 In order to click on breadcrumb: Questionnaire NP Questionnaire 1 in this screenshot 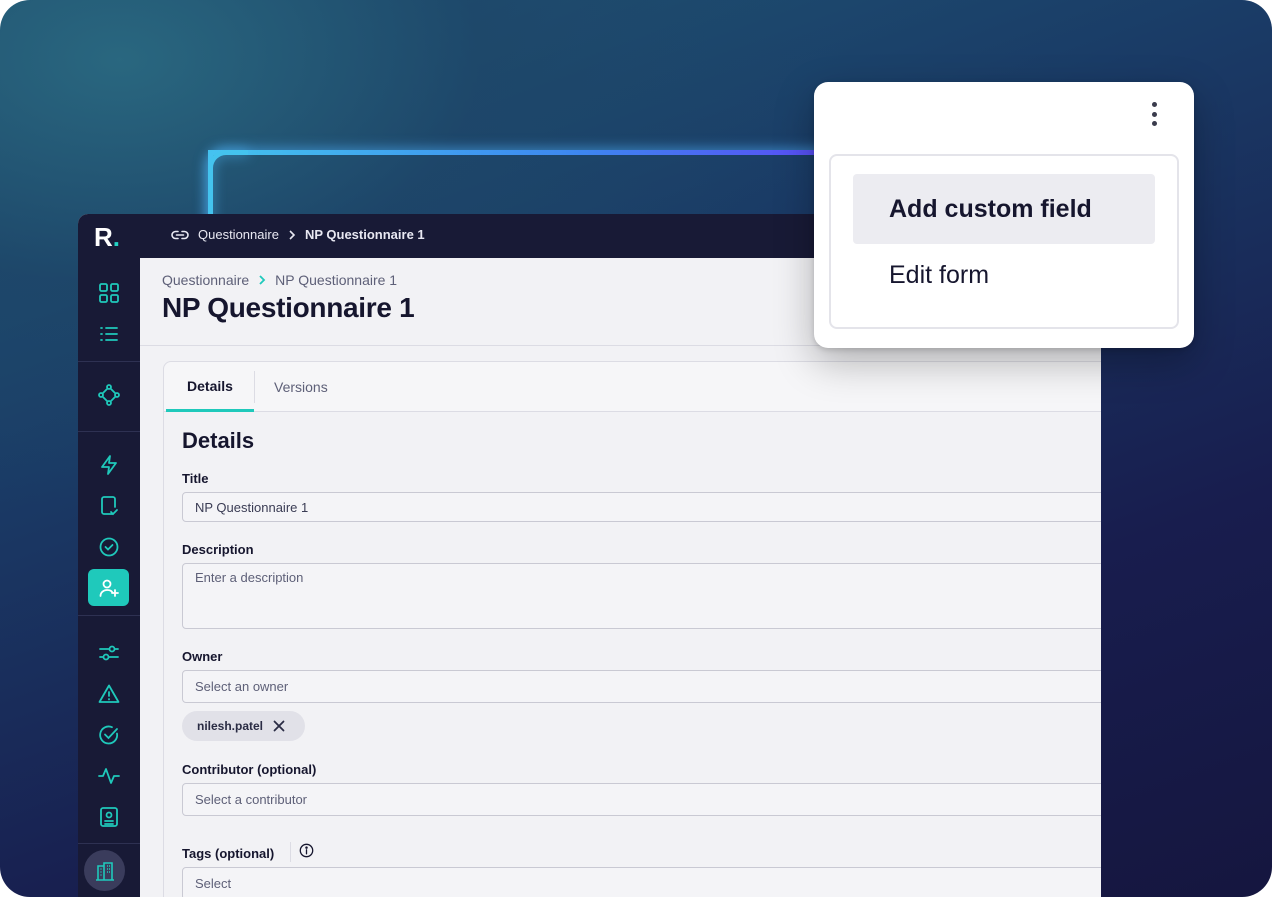, I will do `click(279, 280)`.